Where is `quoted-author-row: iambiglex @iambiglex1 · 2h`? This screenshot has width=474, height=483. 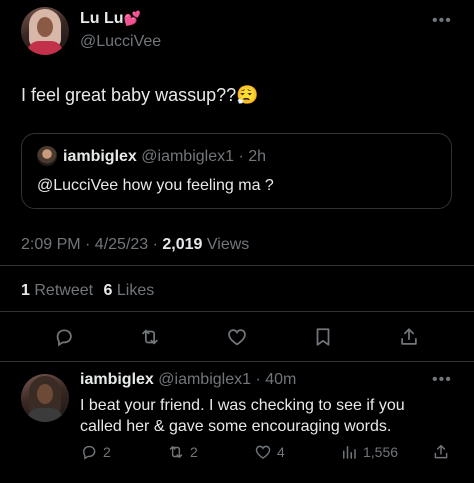
quoted-author-row: iambiglex @iambiglex1 · 2h is located at coordinates (164, 157).